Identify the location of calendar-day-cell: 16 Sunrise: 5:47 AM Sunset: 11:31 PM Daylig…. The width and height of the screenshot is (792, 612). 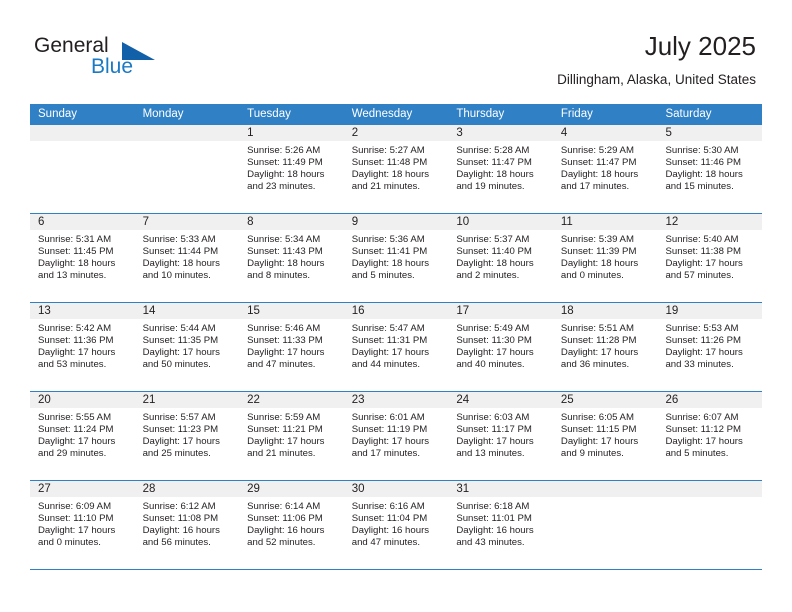
(396, 347).